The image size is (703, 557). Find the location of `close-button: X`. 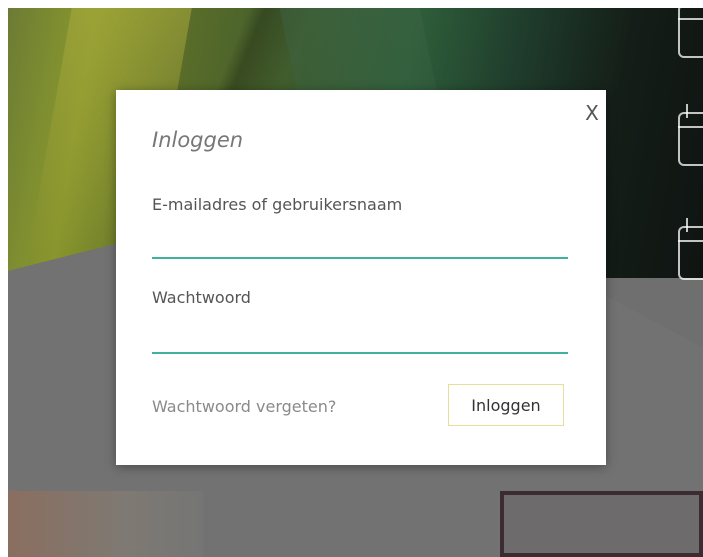

close-button: X is located at coordinates (592, 113).